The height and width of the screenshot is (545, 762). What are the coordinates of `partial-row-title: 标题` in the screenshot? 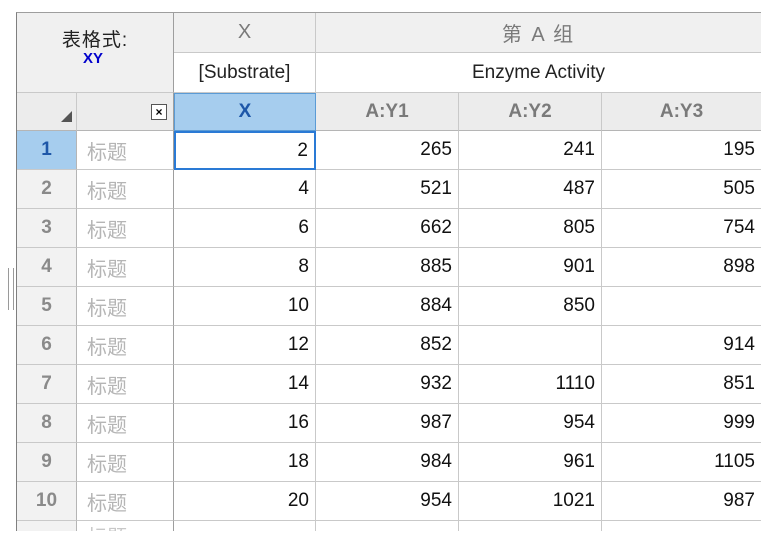 It's located at (107, 526).